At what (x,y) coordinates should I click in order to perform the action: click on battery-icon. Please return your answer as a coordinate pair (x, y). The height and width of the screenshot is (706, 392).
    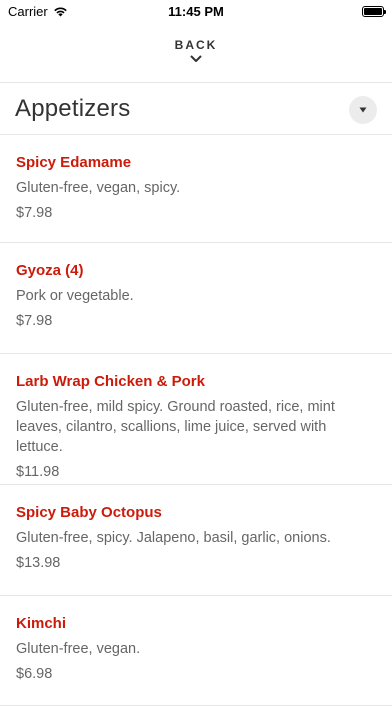
    Looking at the image, I should click on (374, 11).